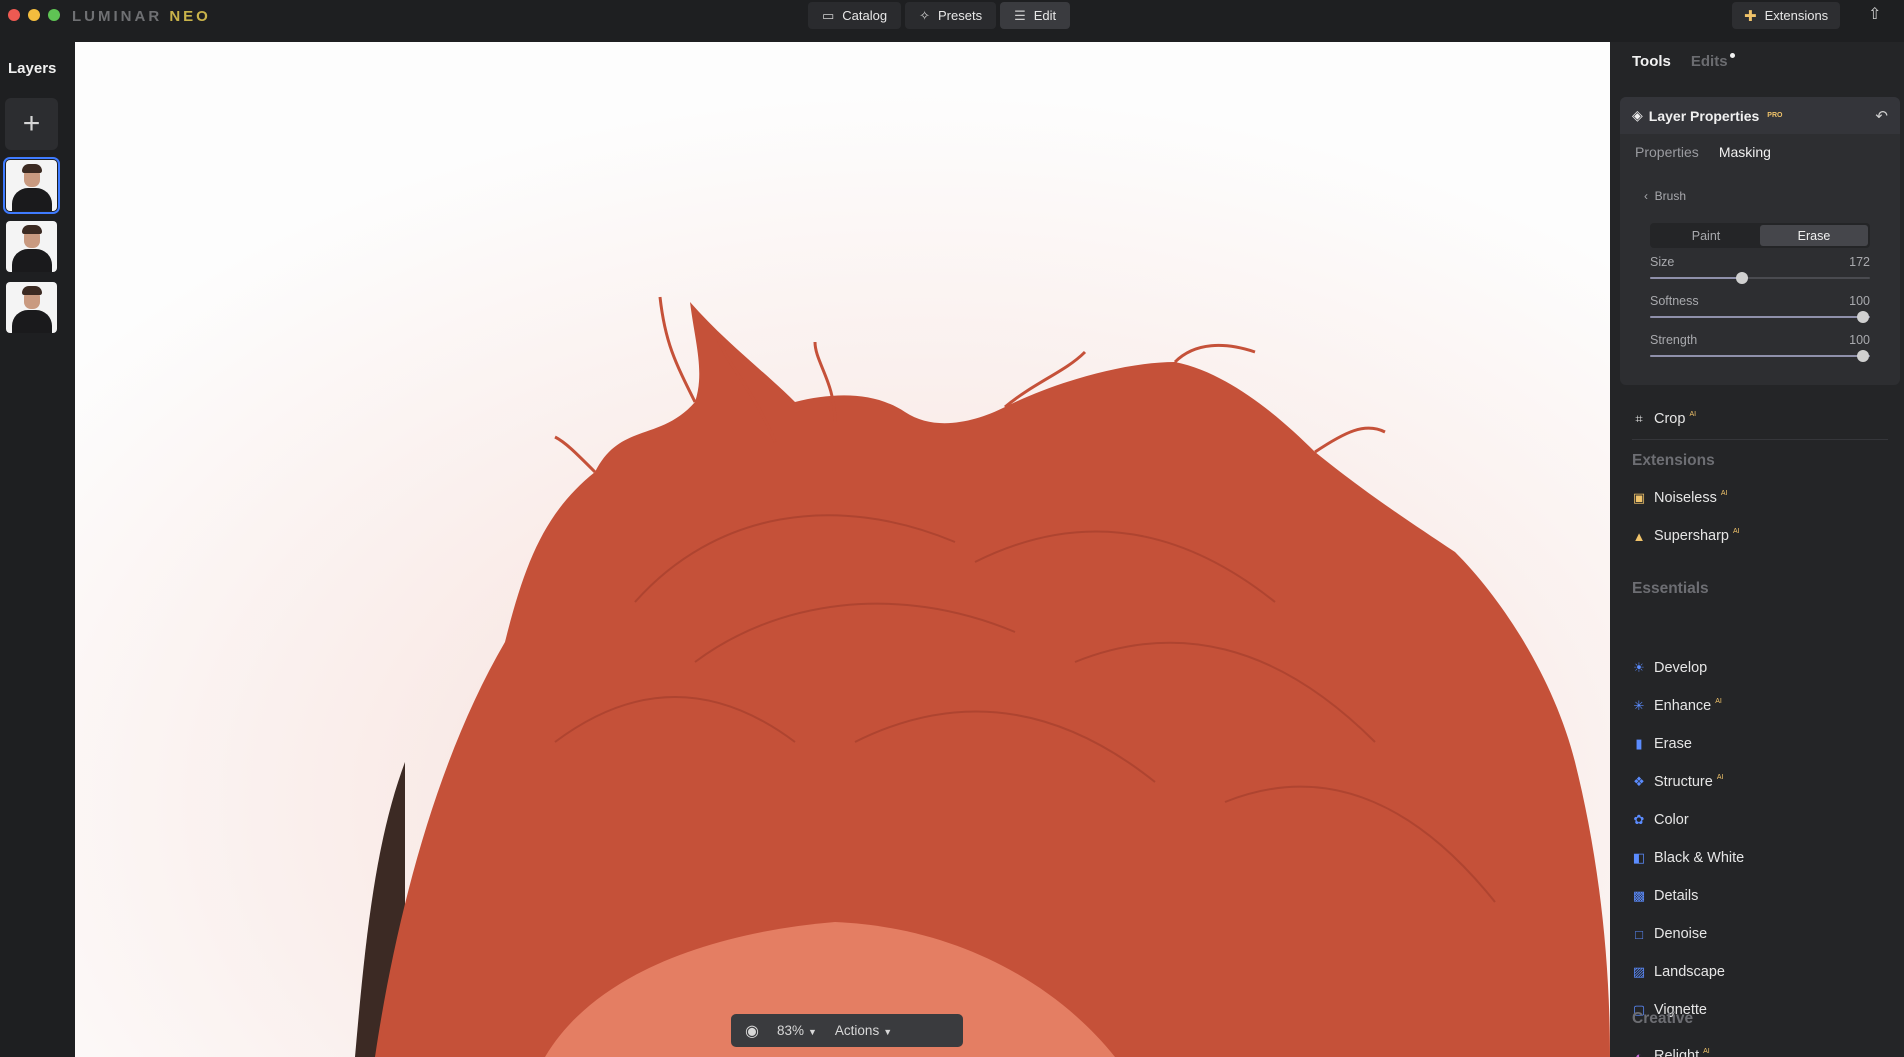  I want to click on strength-handle, so click(1863, 356).